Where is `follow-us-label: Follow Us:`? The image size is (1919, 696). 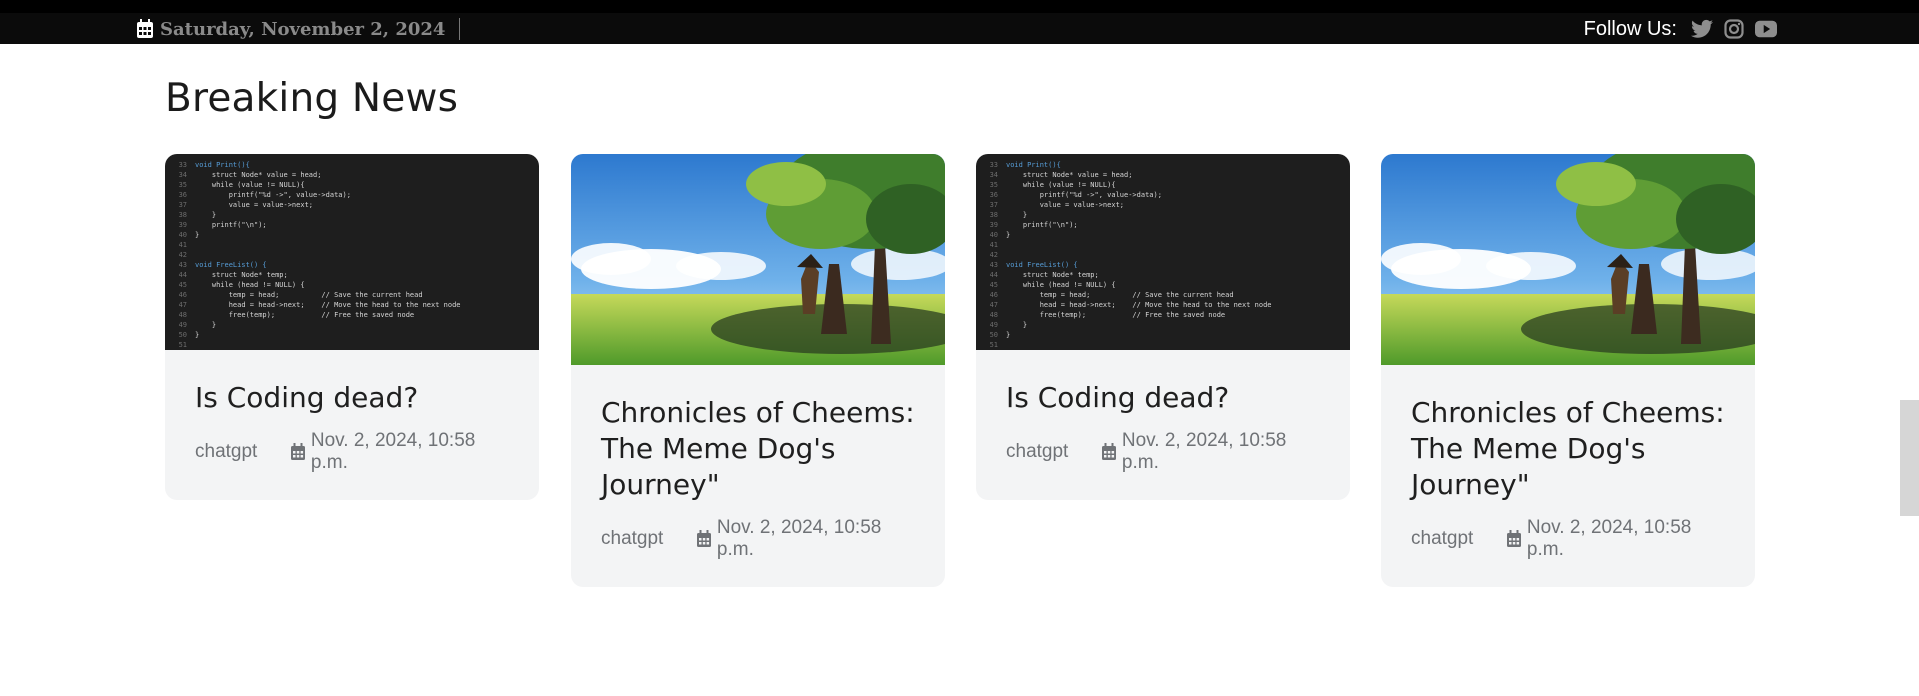 follow-us-label: Follow Us: is located at coordinates (1630, 28).